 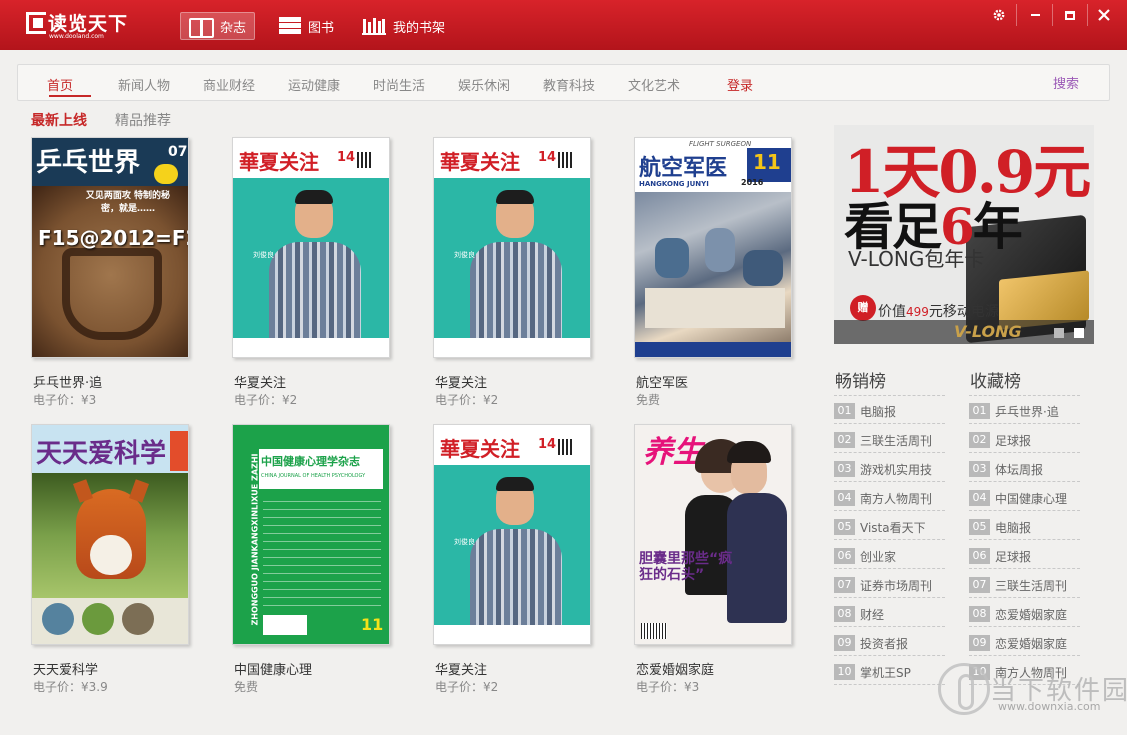 I want to click on magazine-title: 中国健康心理, so click(x=273, y=668).